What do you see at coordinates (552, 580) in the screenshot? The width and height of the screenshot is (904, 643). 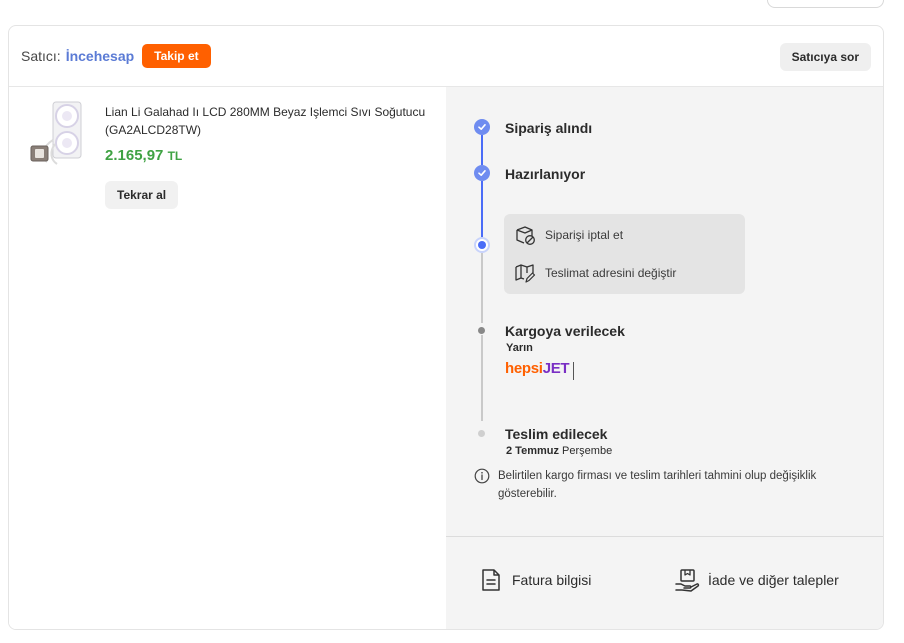 I see `invoice-info-label: Fatura bilgisi` at bounding box center [552, 580].